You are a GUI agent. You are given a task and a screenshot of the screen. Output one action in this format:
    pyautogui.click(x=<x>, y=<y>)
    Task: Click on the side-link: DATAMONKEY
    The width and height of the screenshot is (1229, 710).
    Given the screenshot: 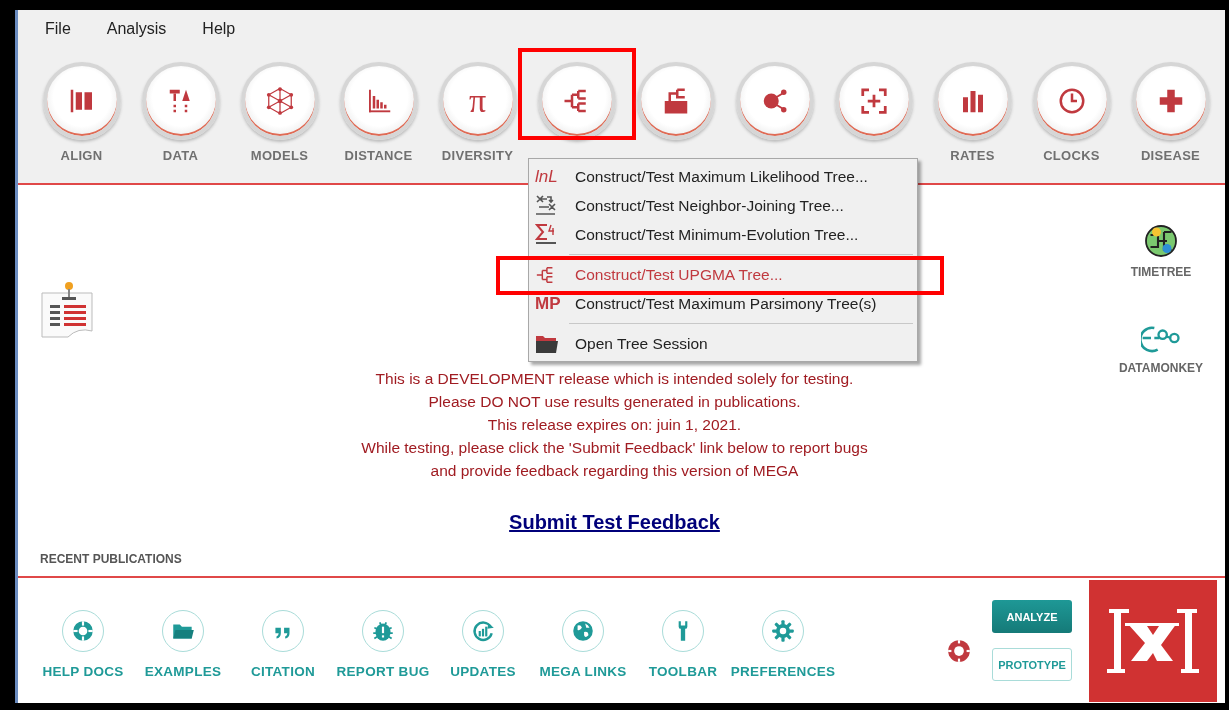 What is the action you would take?
    pyautogui.click(x=1161, y=368)
    